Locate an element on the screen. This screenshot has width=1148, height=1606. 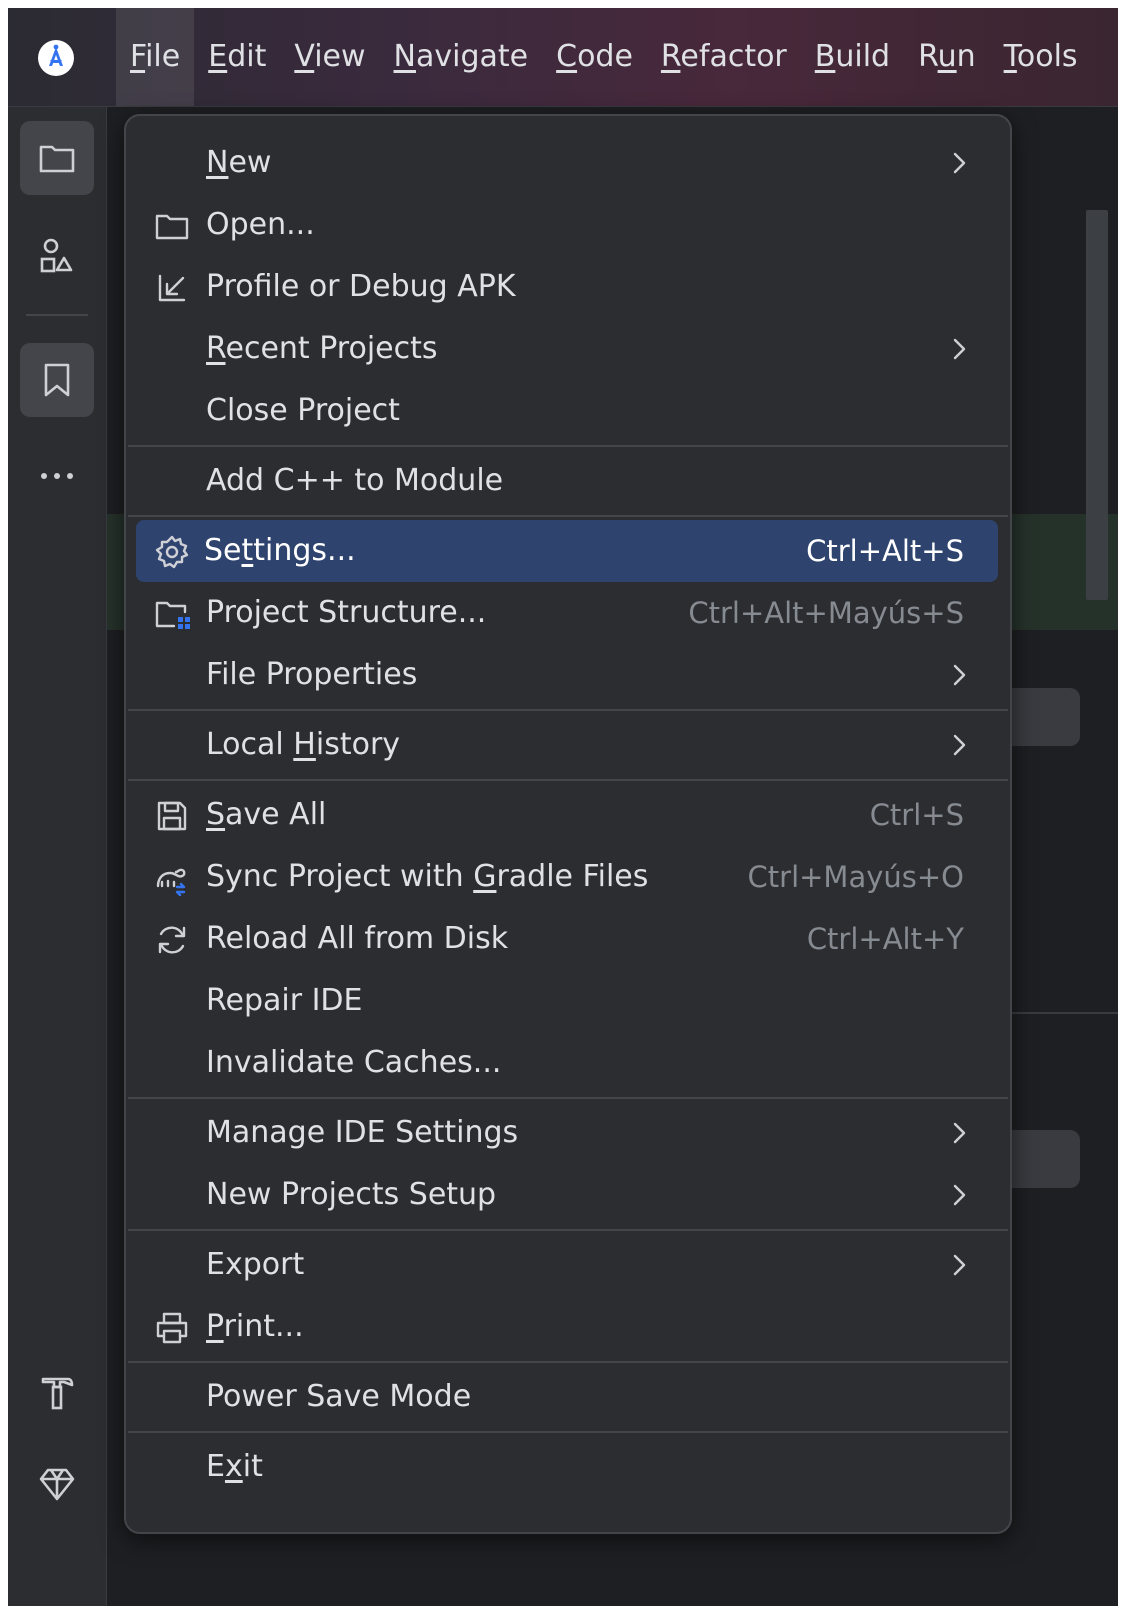
menu-item-label: Repair IDE is located at coordinates (284, 1000).